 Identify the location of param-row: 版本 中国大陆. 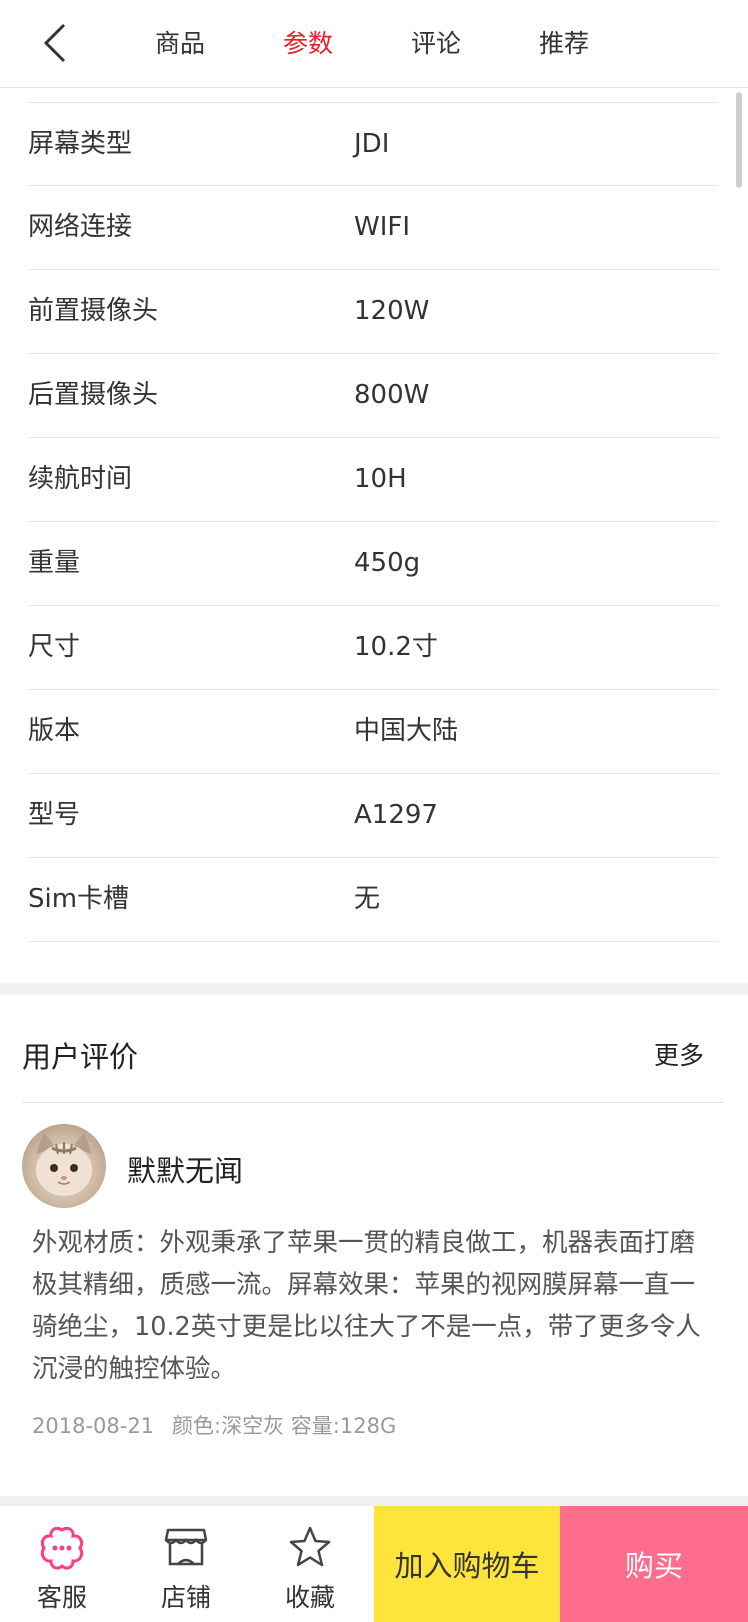
(373, 732).